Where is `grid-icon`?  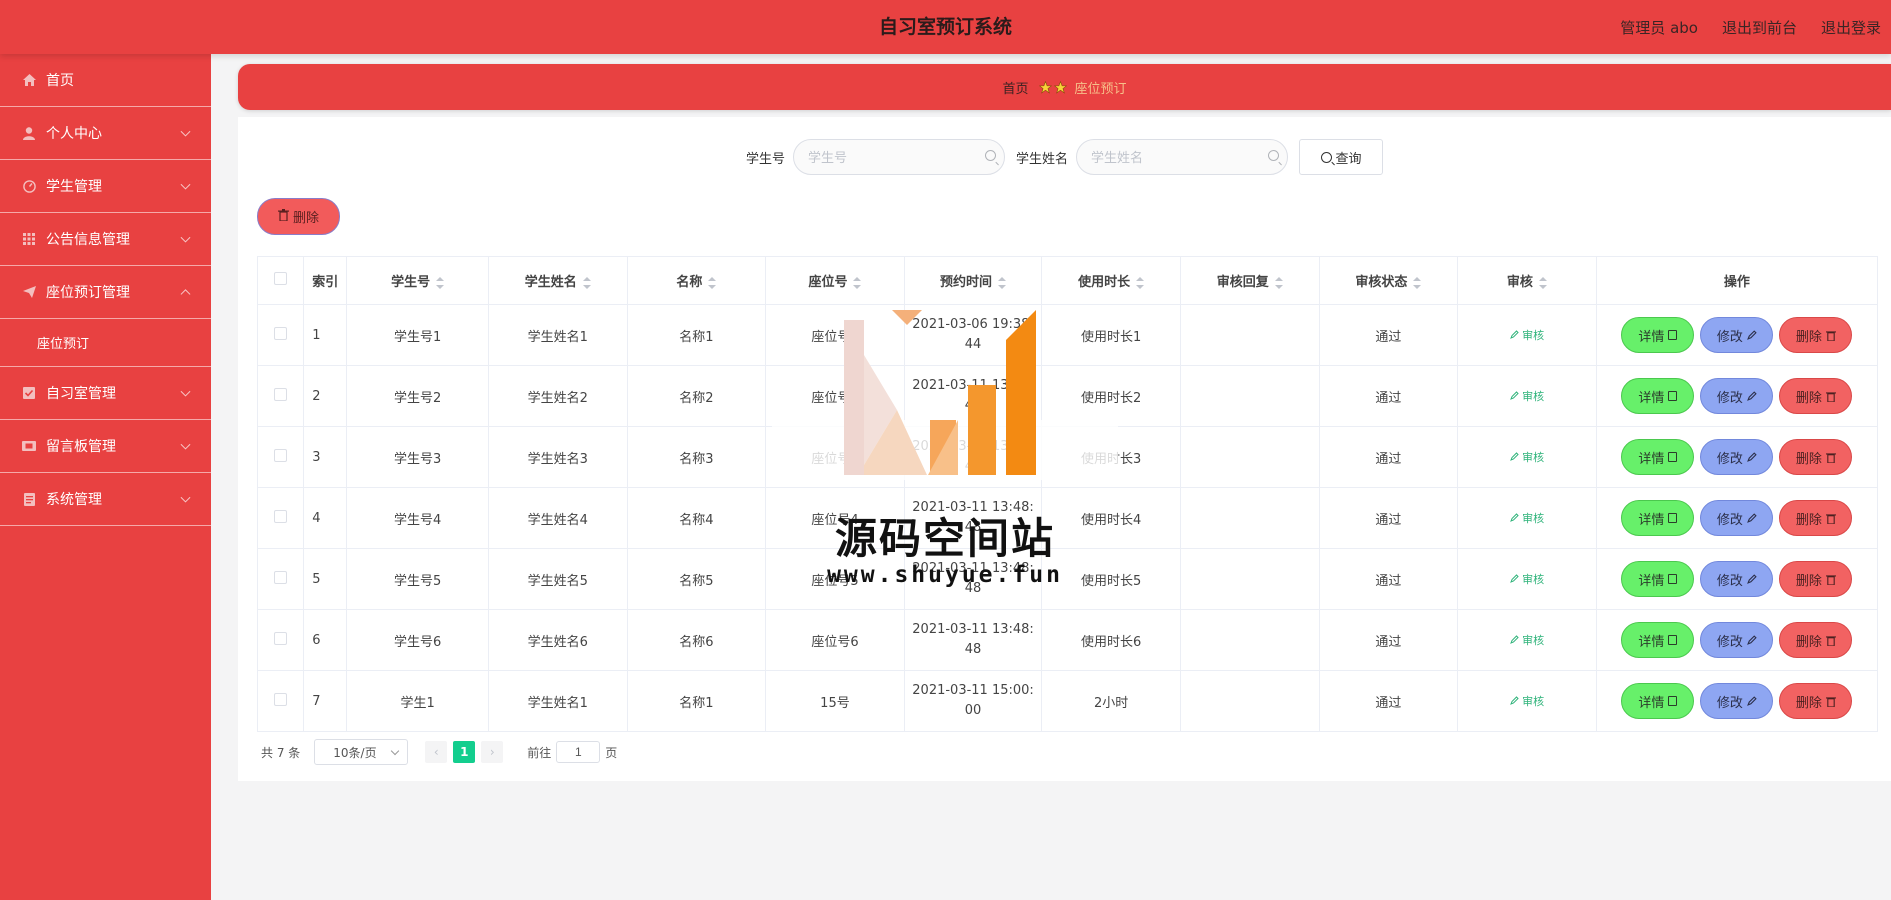
grid-icon is located at coordinates (29, 239).